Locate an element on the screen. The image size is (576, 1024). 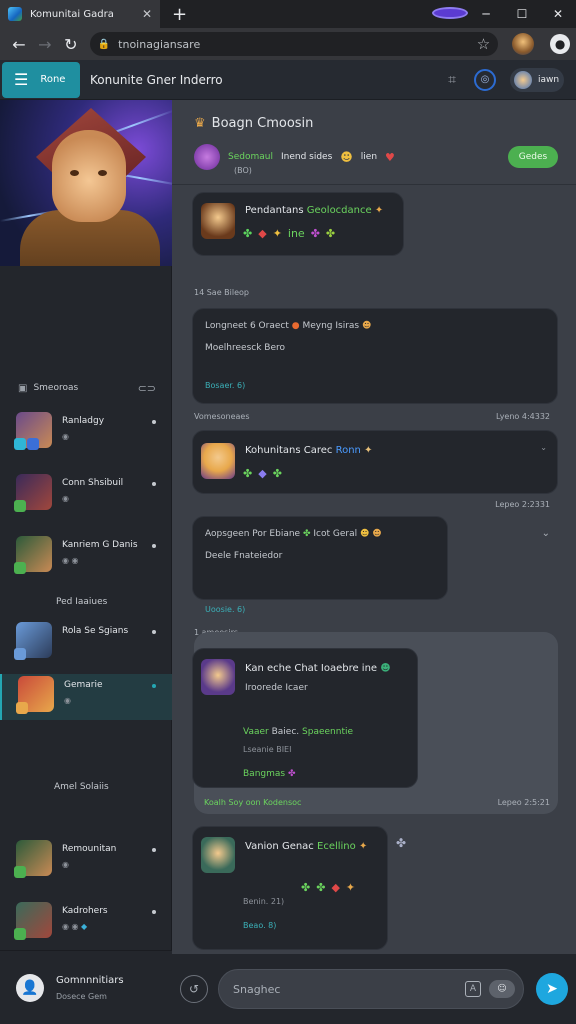
timestamp: Lepeo 2:5:21 is located at coordinates (523, 802).